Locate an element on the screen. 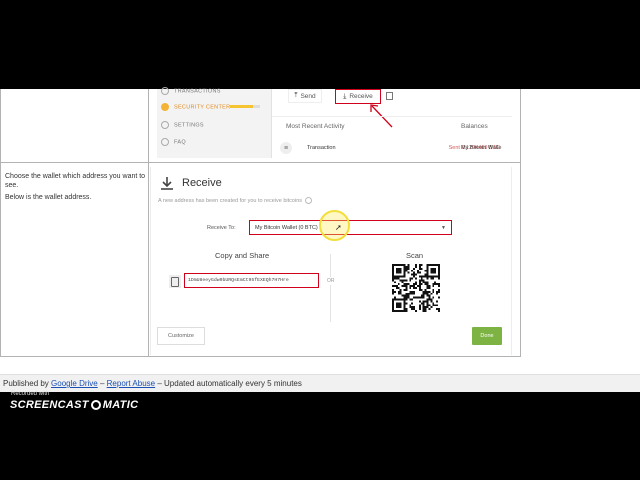  send-button: ⤒ Send is located at coordinates (305, 96).